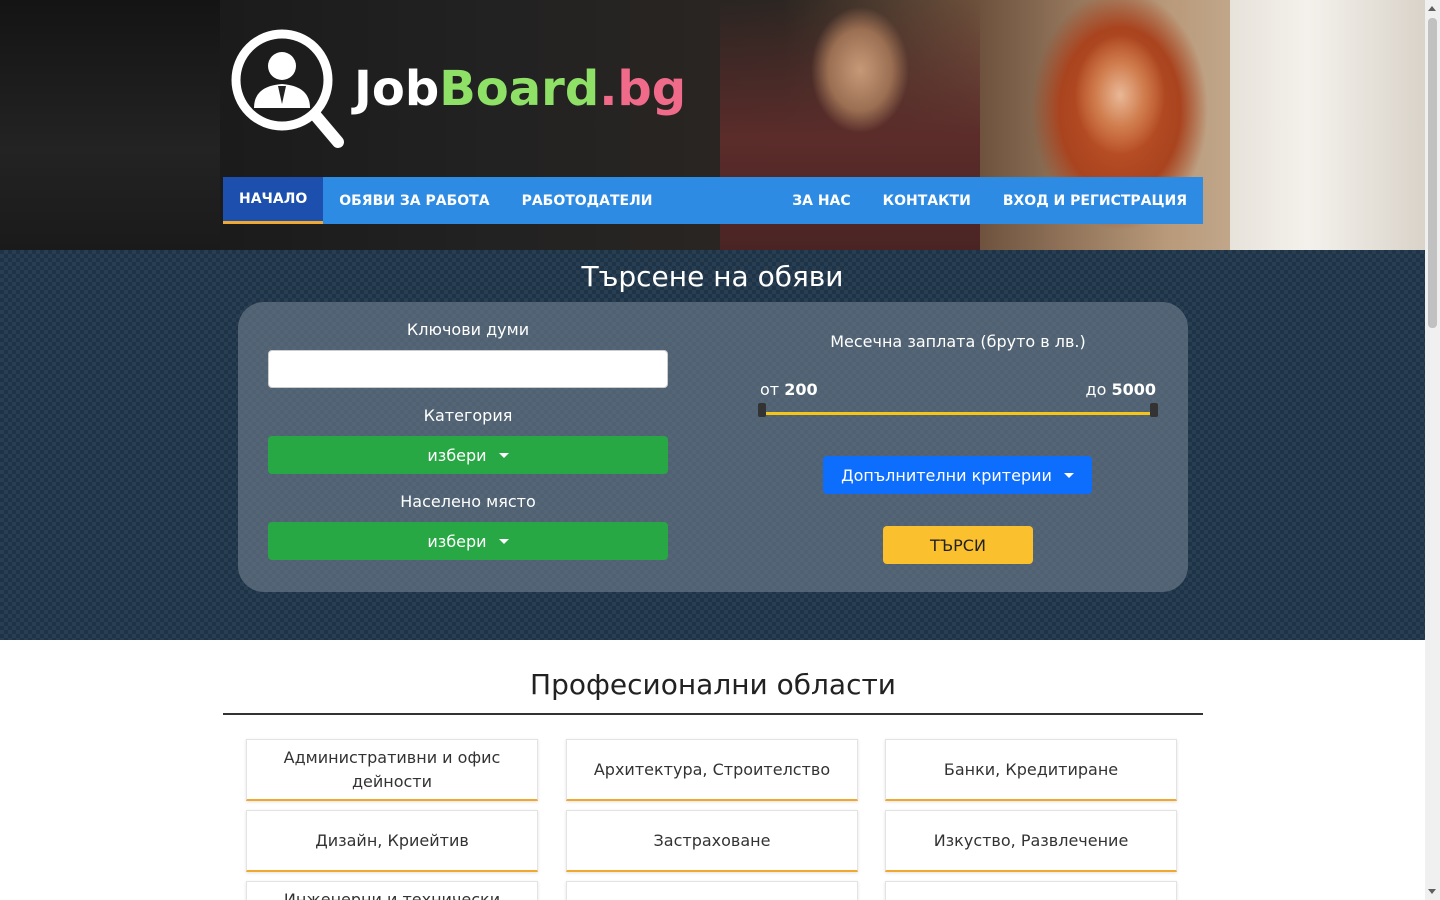 The height and width of the screenshot is (900, 1440). Describe the element at coordinates (712, 770) in the screenshot. I see `area-card-architecture: Архитектура, Строителство` at that location.